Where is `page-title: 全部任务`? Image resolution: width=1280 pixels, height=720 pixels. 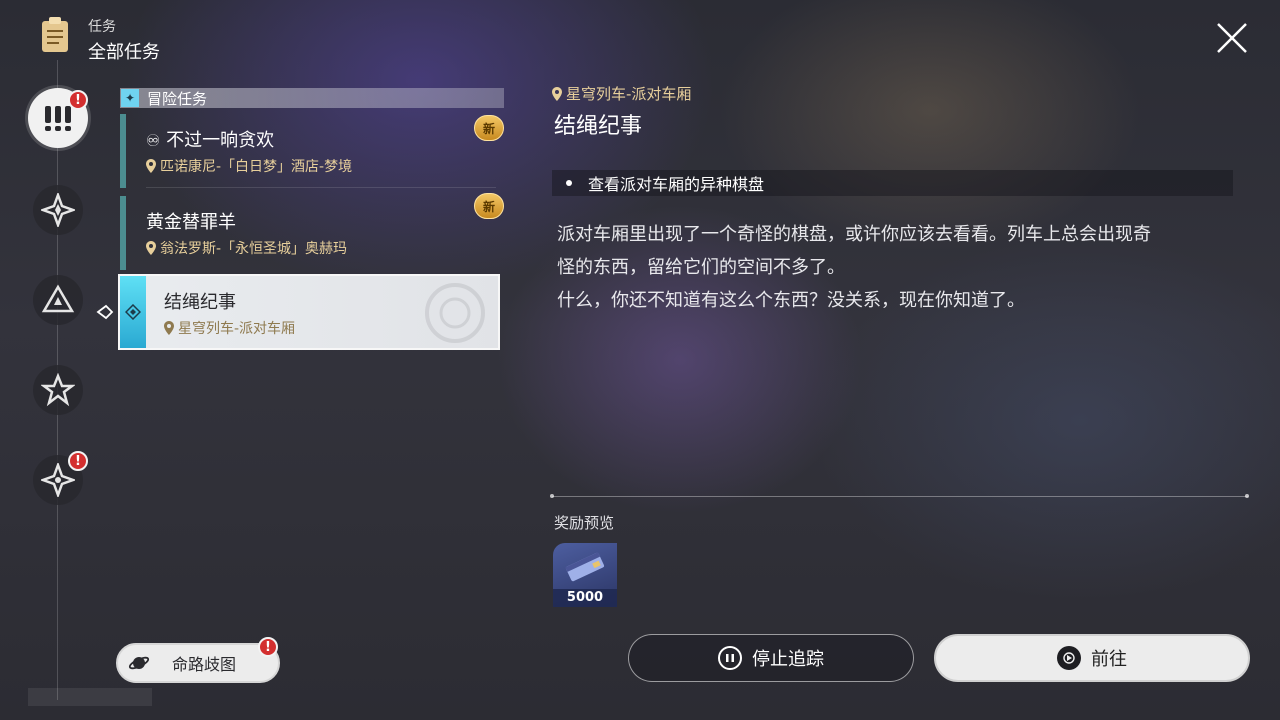 page-title: 全部任务 is located at coordinates (124, 52).